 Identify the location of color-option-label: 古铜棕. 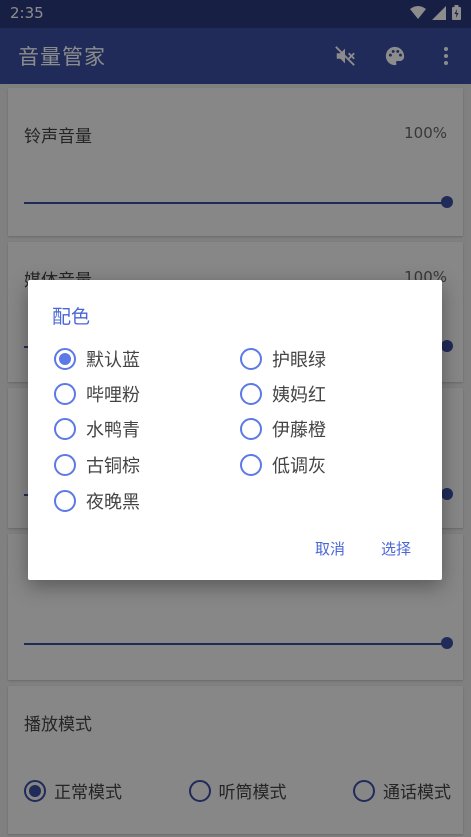
(113, 466).